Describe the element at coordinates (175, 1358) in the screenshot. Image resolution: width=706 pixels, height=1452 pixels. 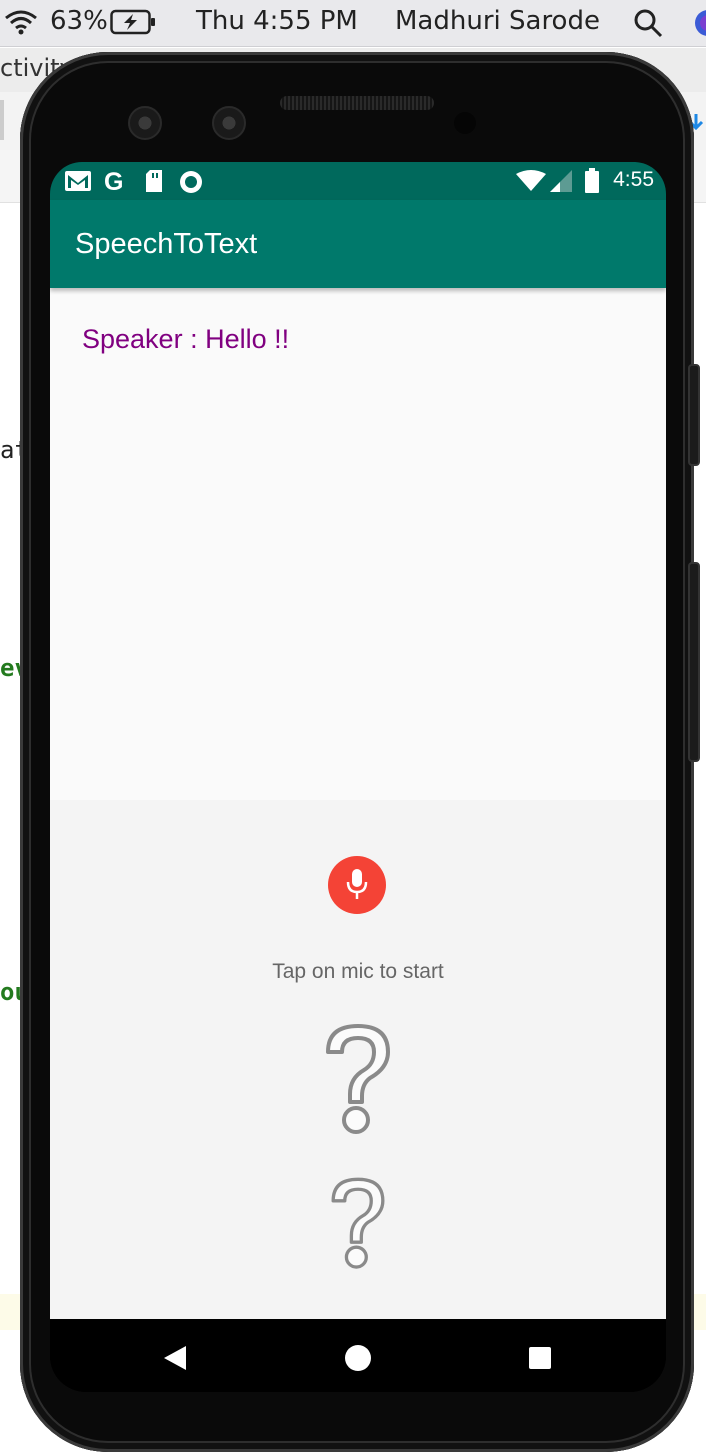
I see `back-icon` at that location.